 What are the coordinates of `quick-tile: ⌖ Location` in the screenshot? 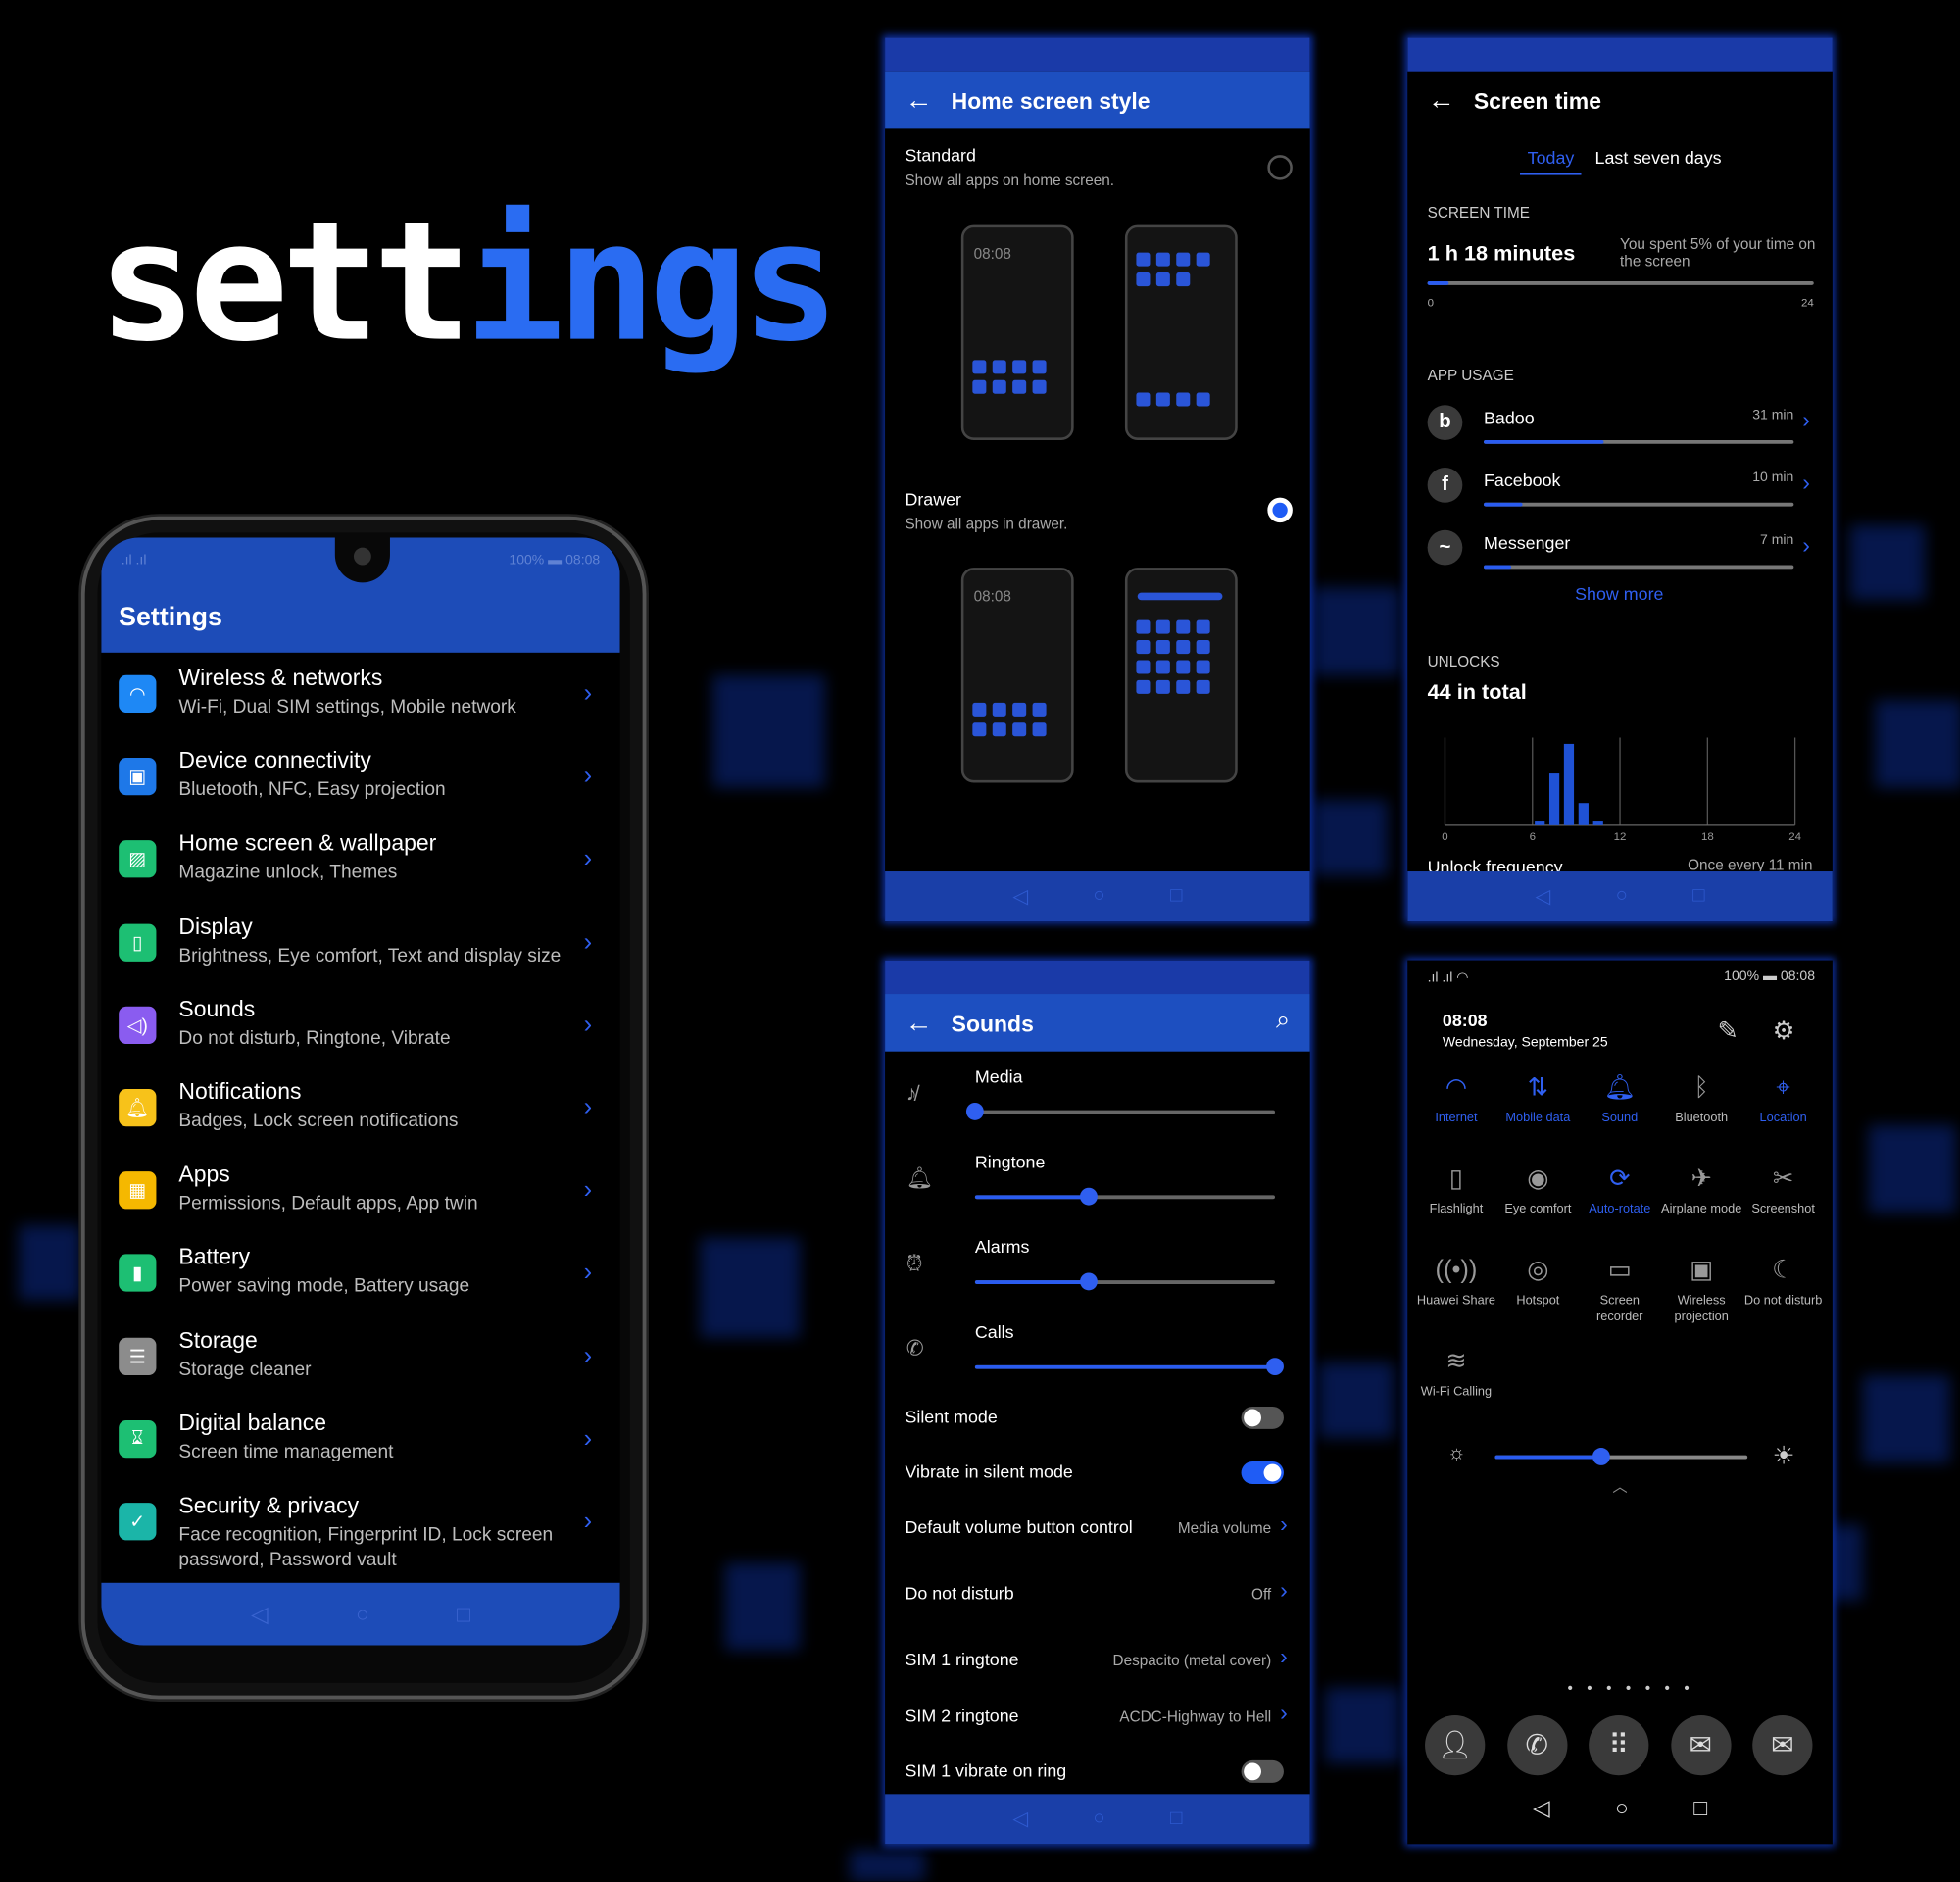 It's located at (1783, 1098).